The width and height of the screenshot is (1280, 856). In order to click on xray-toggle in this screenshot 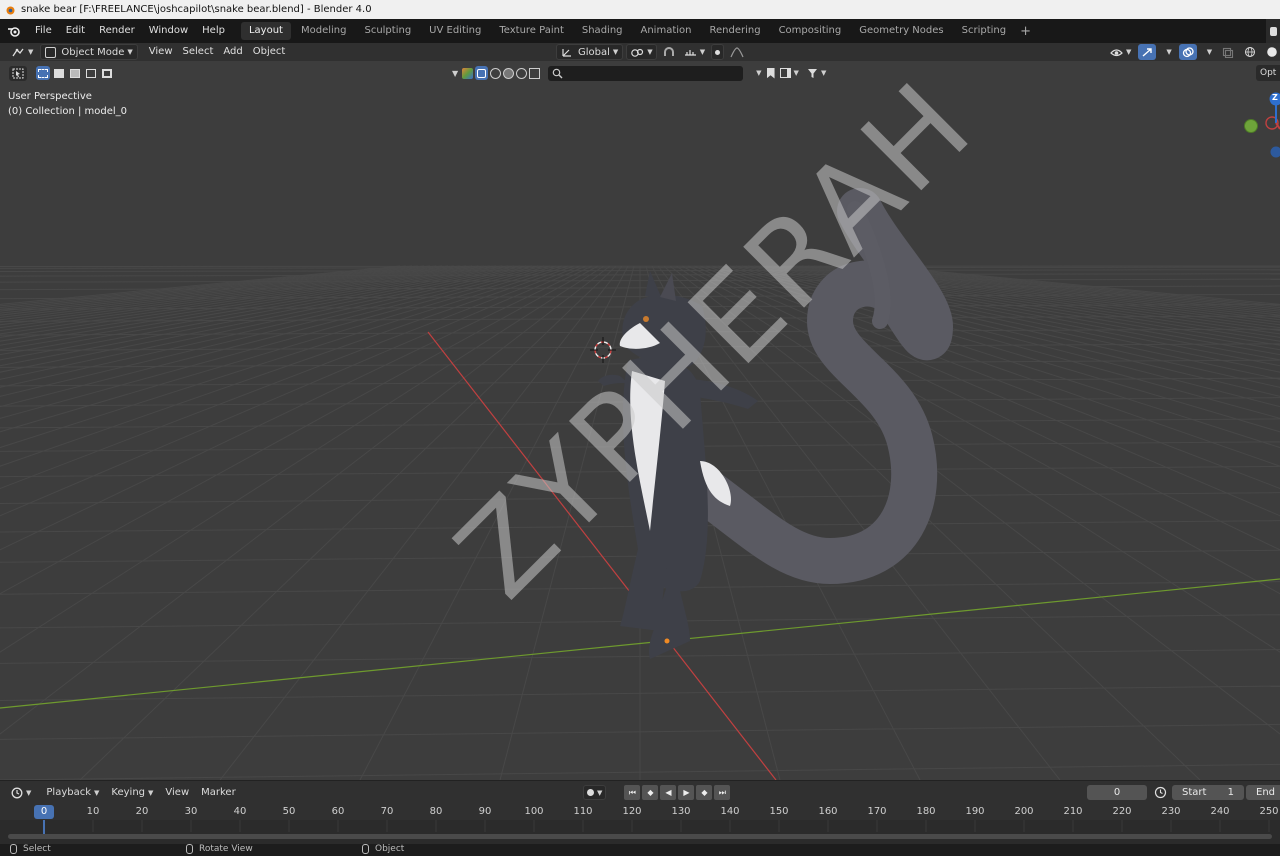, I will do `click(1228, 52)`.